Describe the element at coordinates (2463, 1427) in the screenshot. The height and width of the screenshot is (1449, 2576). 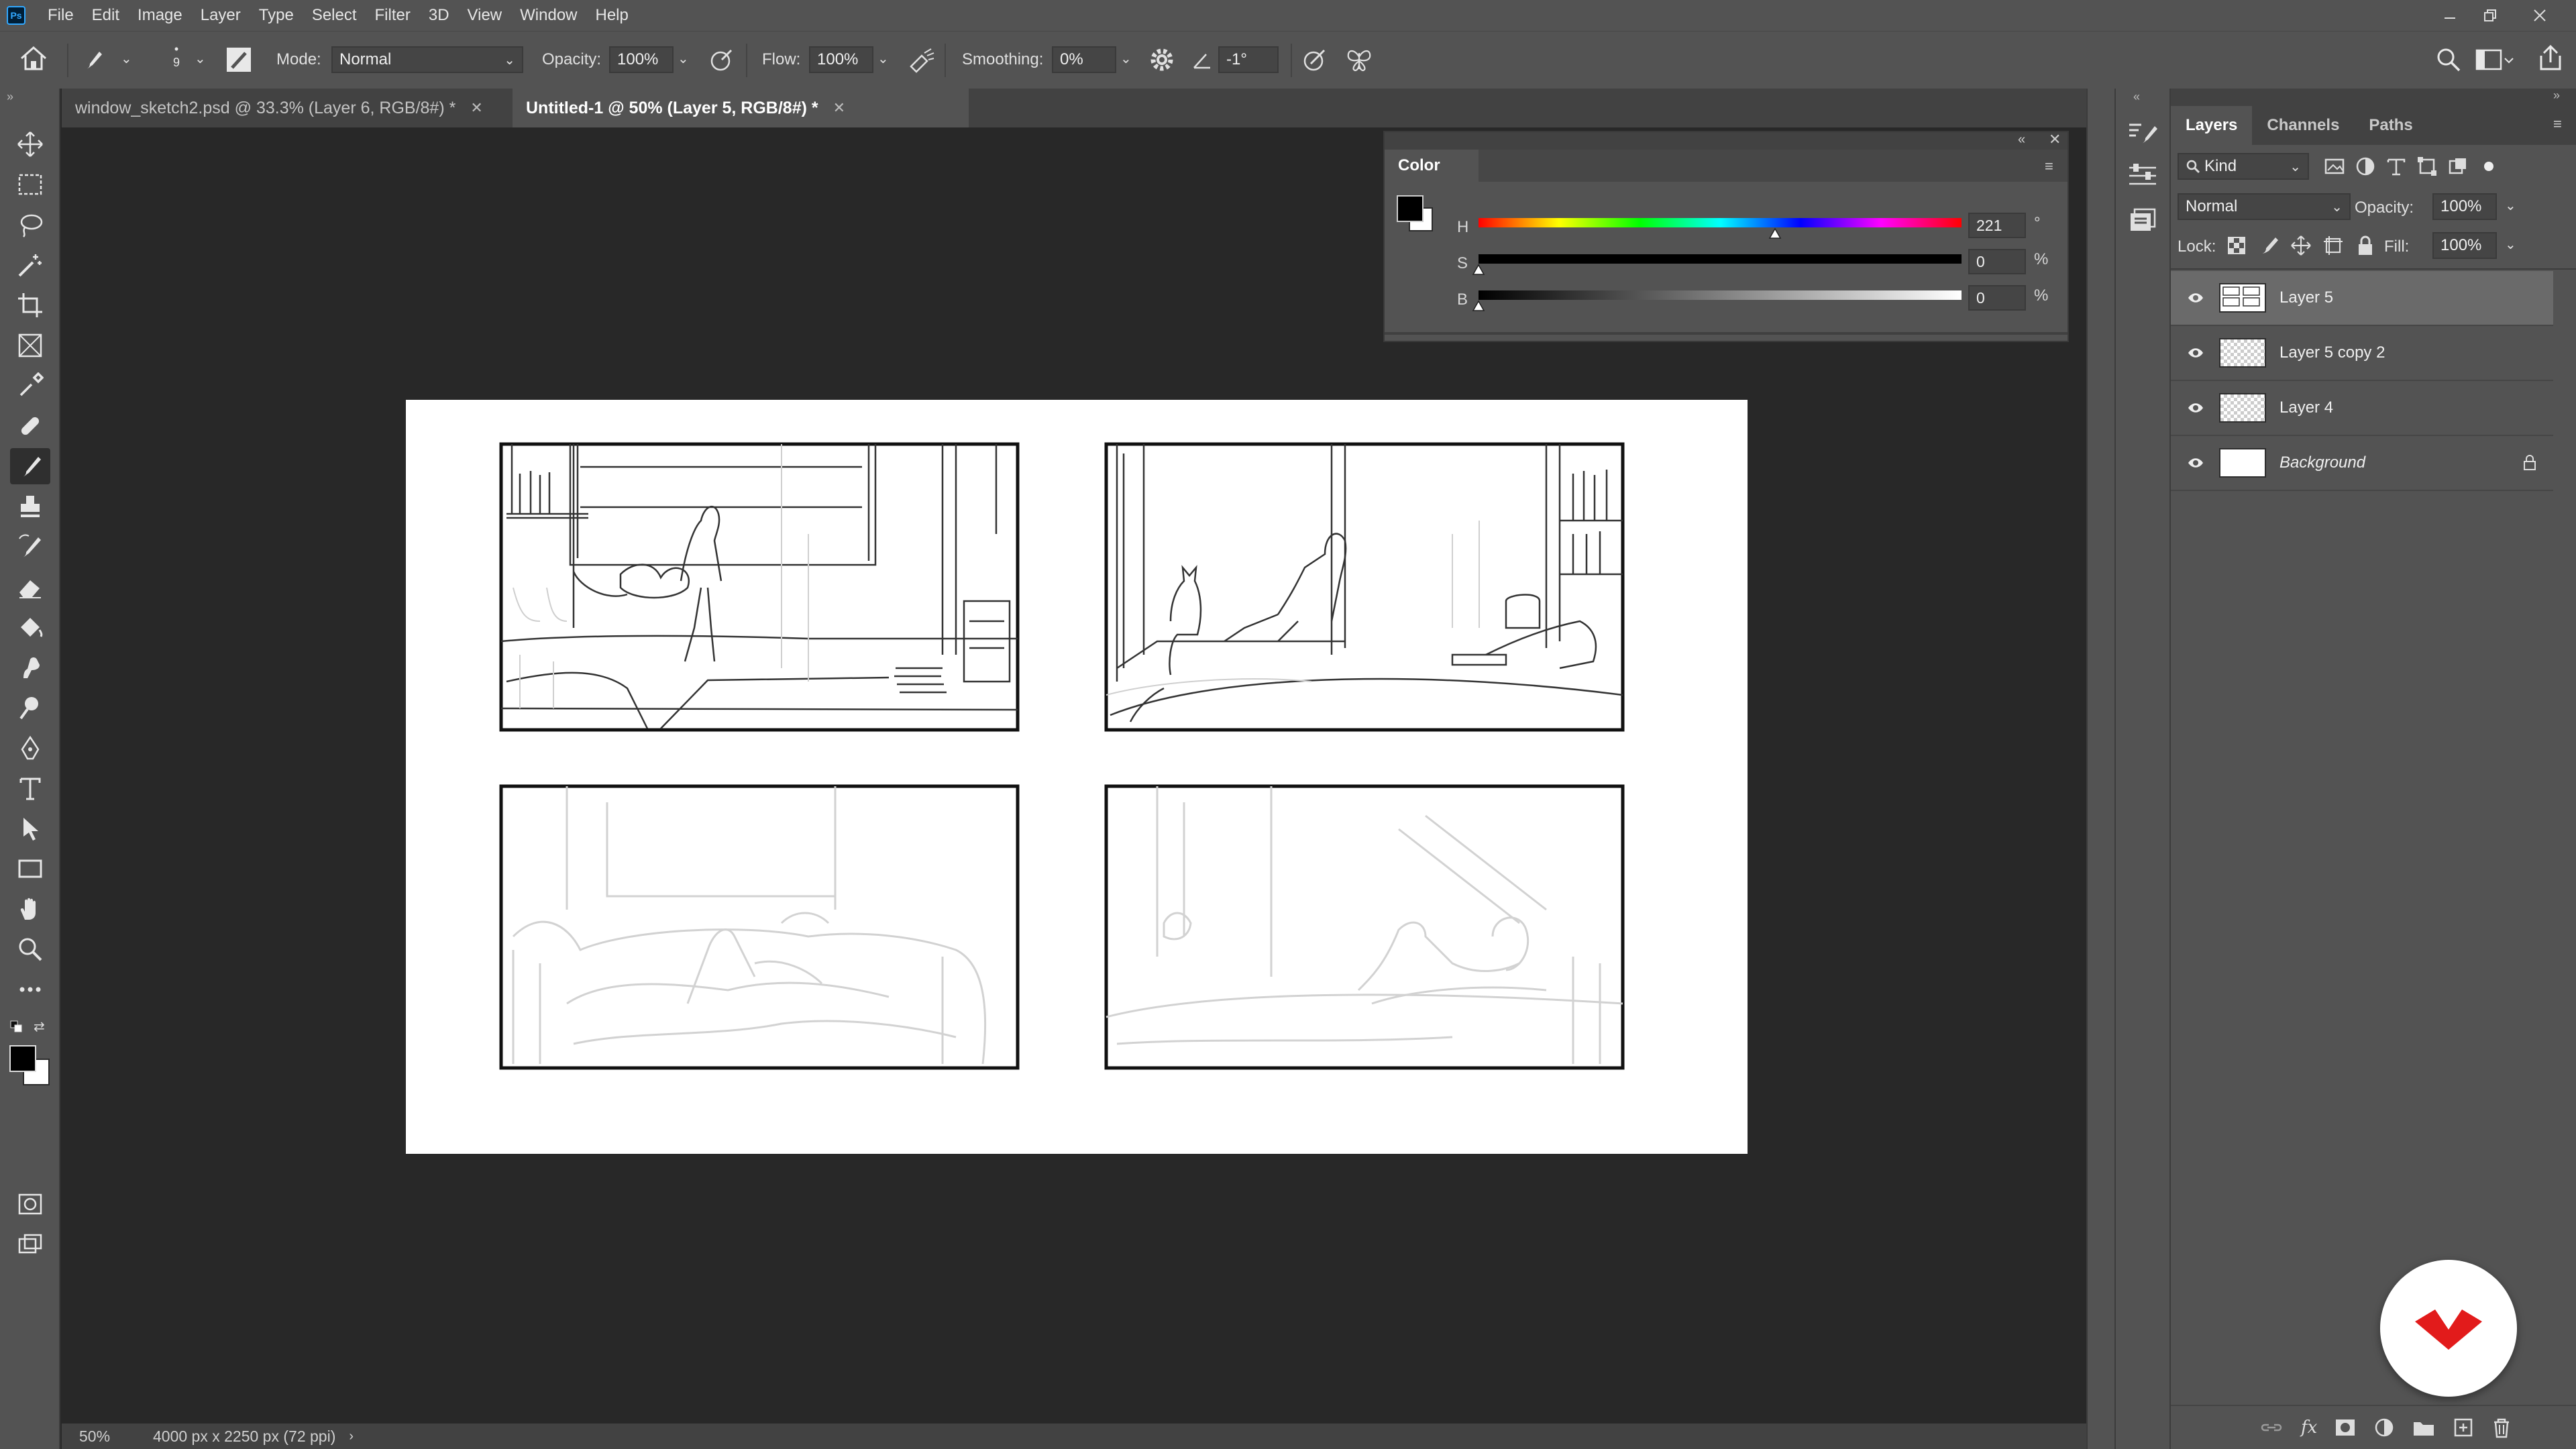
I see `new-layer-icon` at that location.